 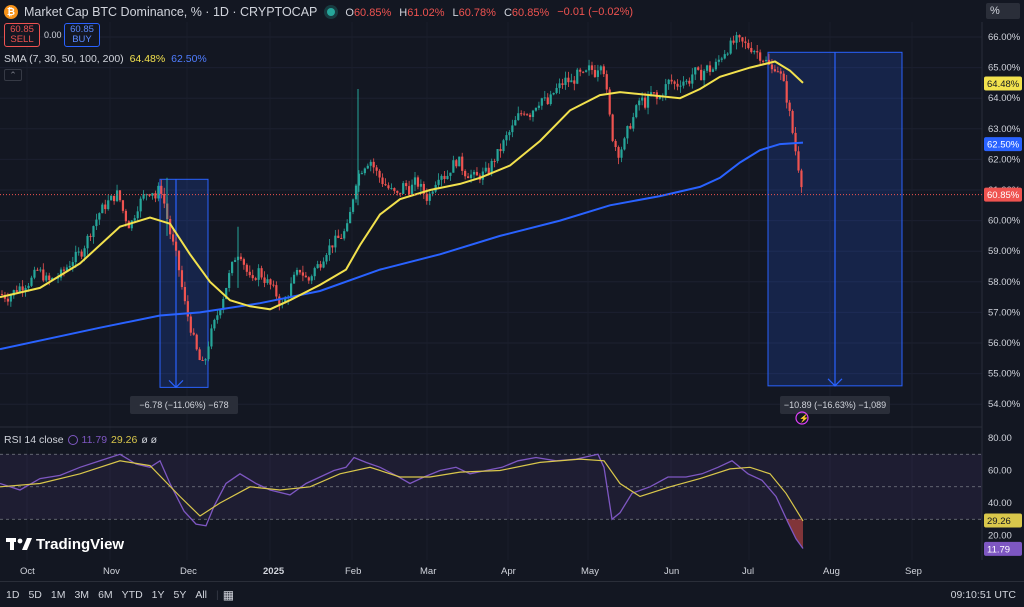 What do you see at coordinates (72, 440) in the screenshot?
I see `rsi-indicator-icon` at bounding box center [72, 440].